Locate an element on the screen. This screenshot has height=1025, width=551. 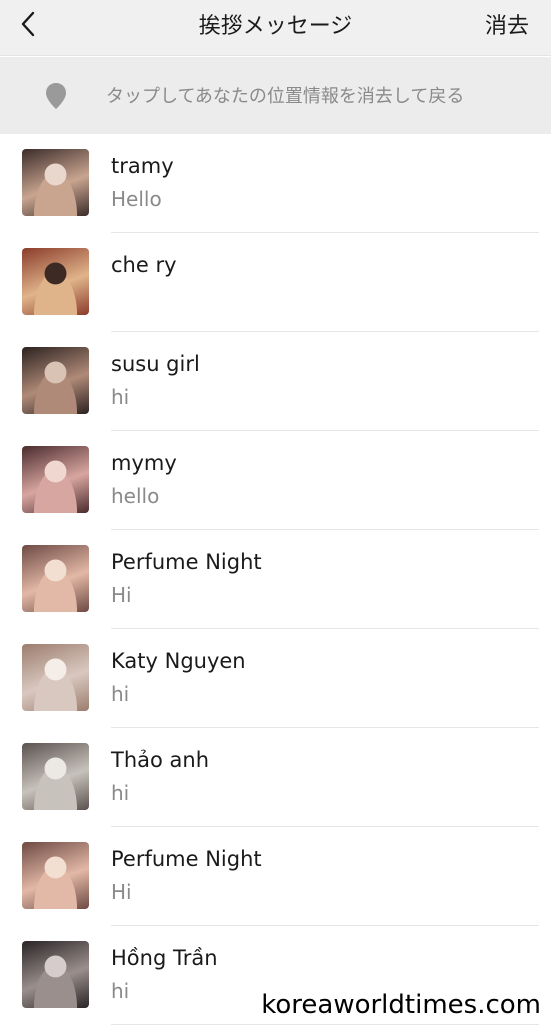
chevron-left-icon is located at coordinates (28, 24).